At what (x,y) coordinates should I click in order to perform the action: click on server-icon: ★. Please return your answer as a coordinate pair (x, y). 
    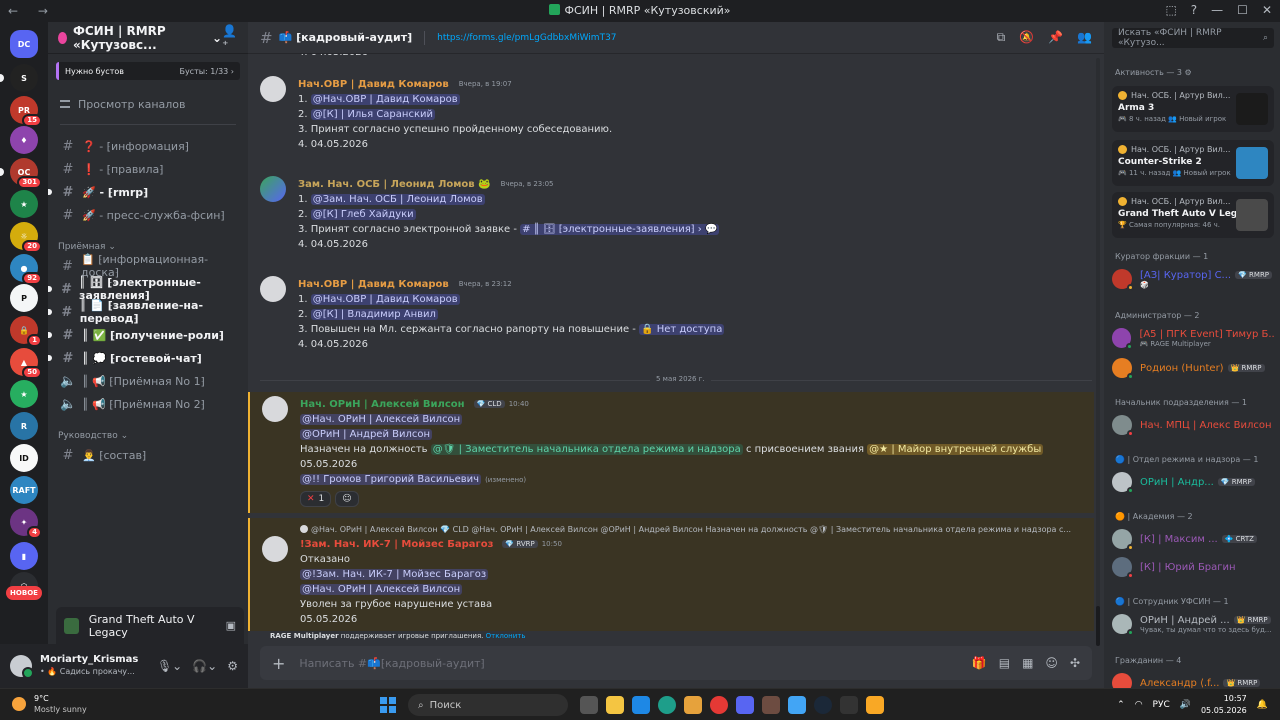
    Looking at the image, I should click on (24, 394).